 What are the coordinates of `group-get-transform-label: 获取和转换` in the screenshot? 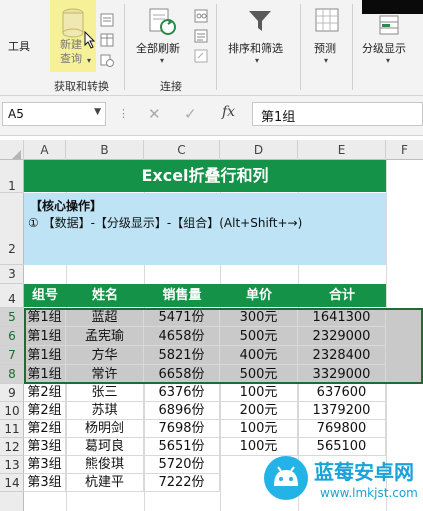 It's located at (81, 86).